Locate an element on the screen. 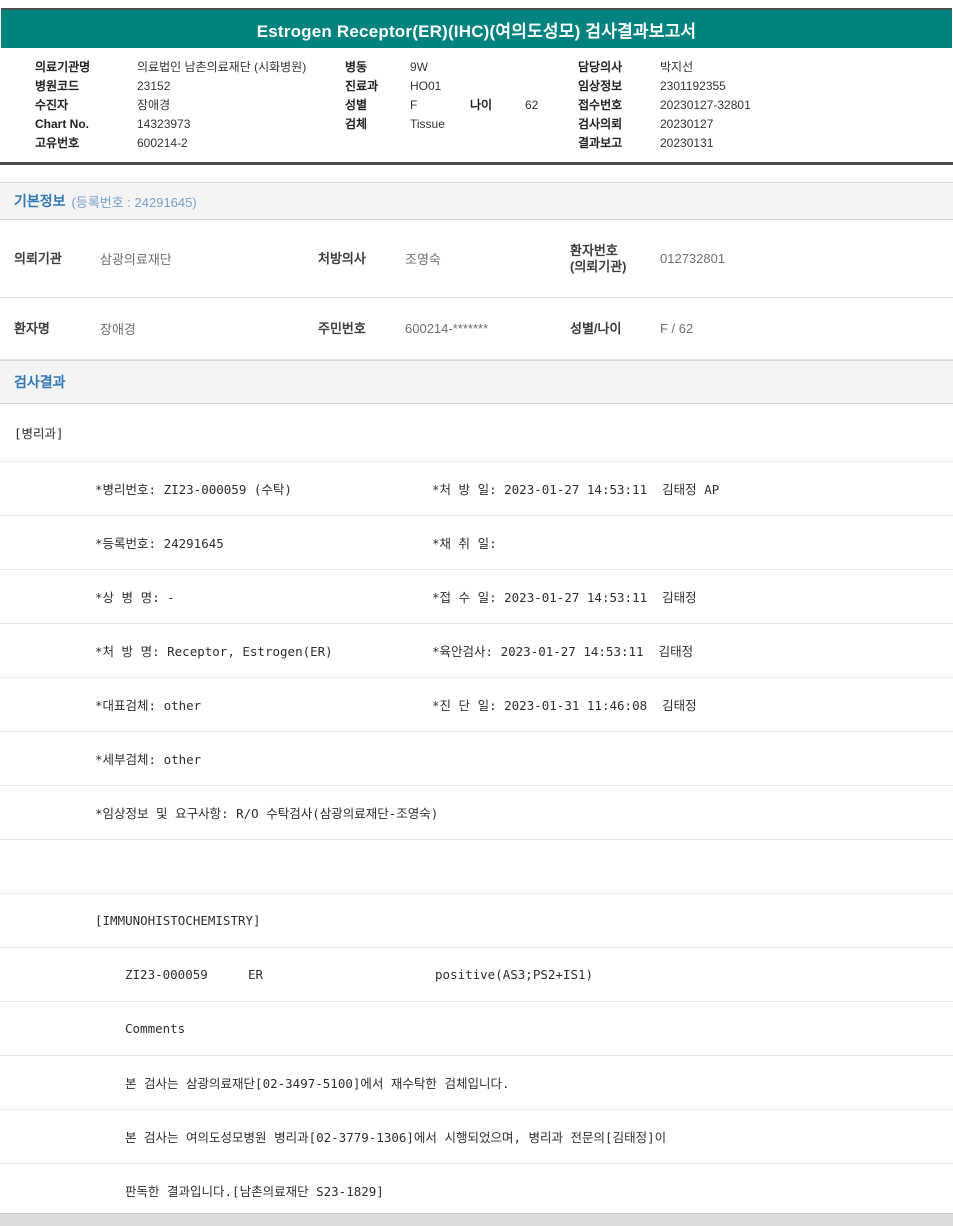 This screenshot has width=953, height=1226. result-row: *임상정보 및 요구사항: R/O 수탁검사(삼광의료재단-조영숙) is located at coordinates (476, 813).